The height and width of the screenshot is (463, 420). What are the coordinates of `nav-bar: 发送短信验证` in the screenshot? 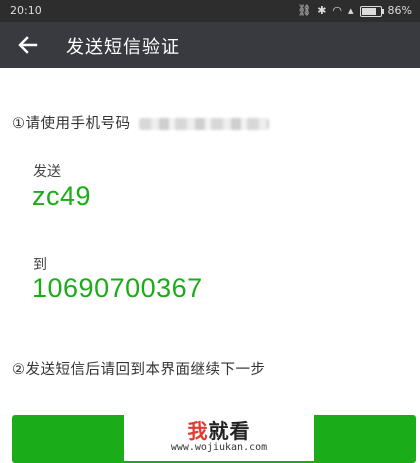 It's located at (210, 45).